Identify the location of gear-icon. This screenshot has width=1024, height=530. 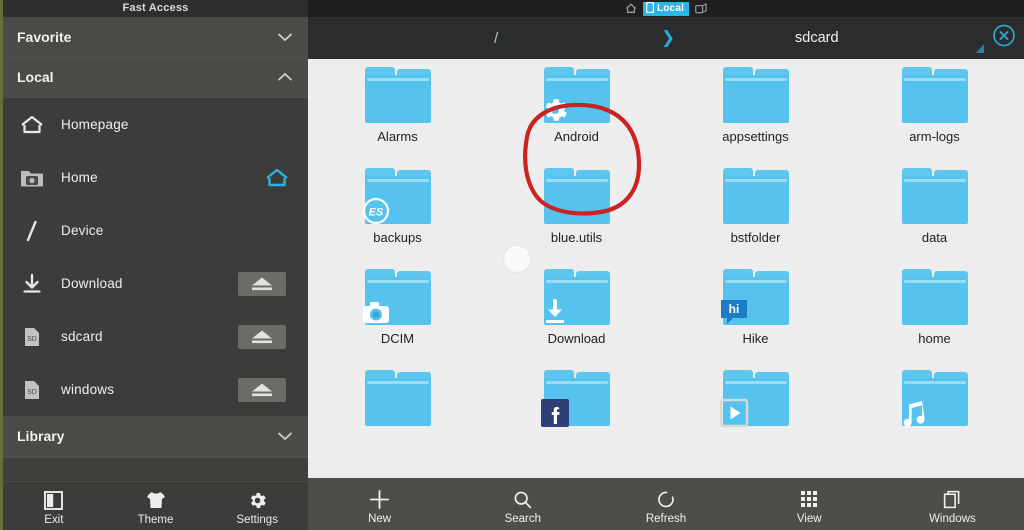
(555, 110).